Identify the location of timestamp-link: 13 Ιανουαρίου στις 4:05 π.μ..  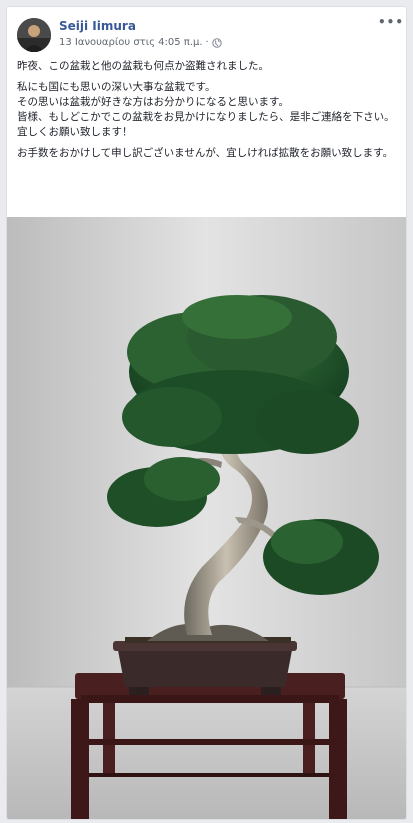
(131, 42).